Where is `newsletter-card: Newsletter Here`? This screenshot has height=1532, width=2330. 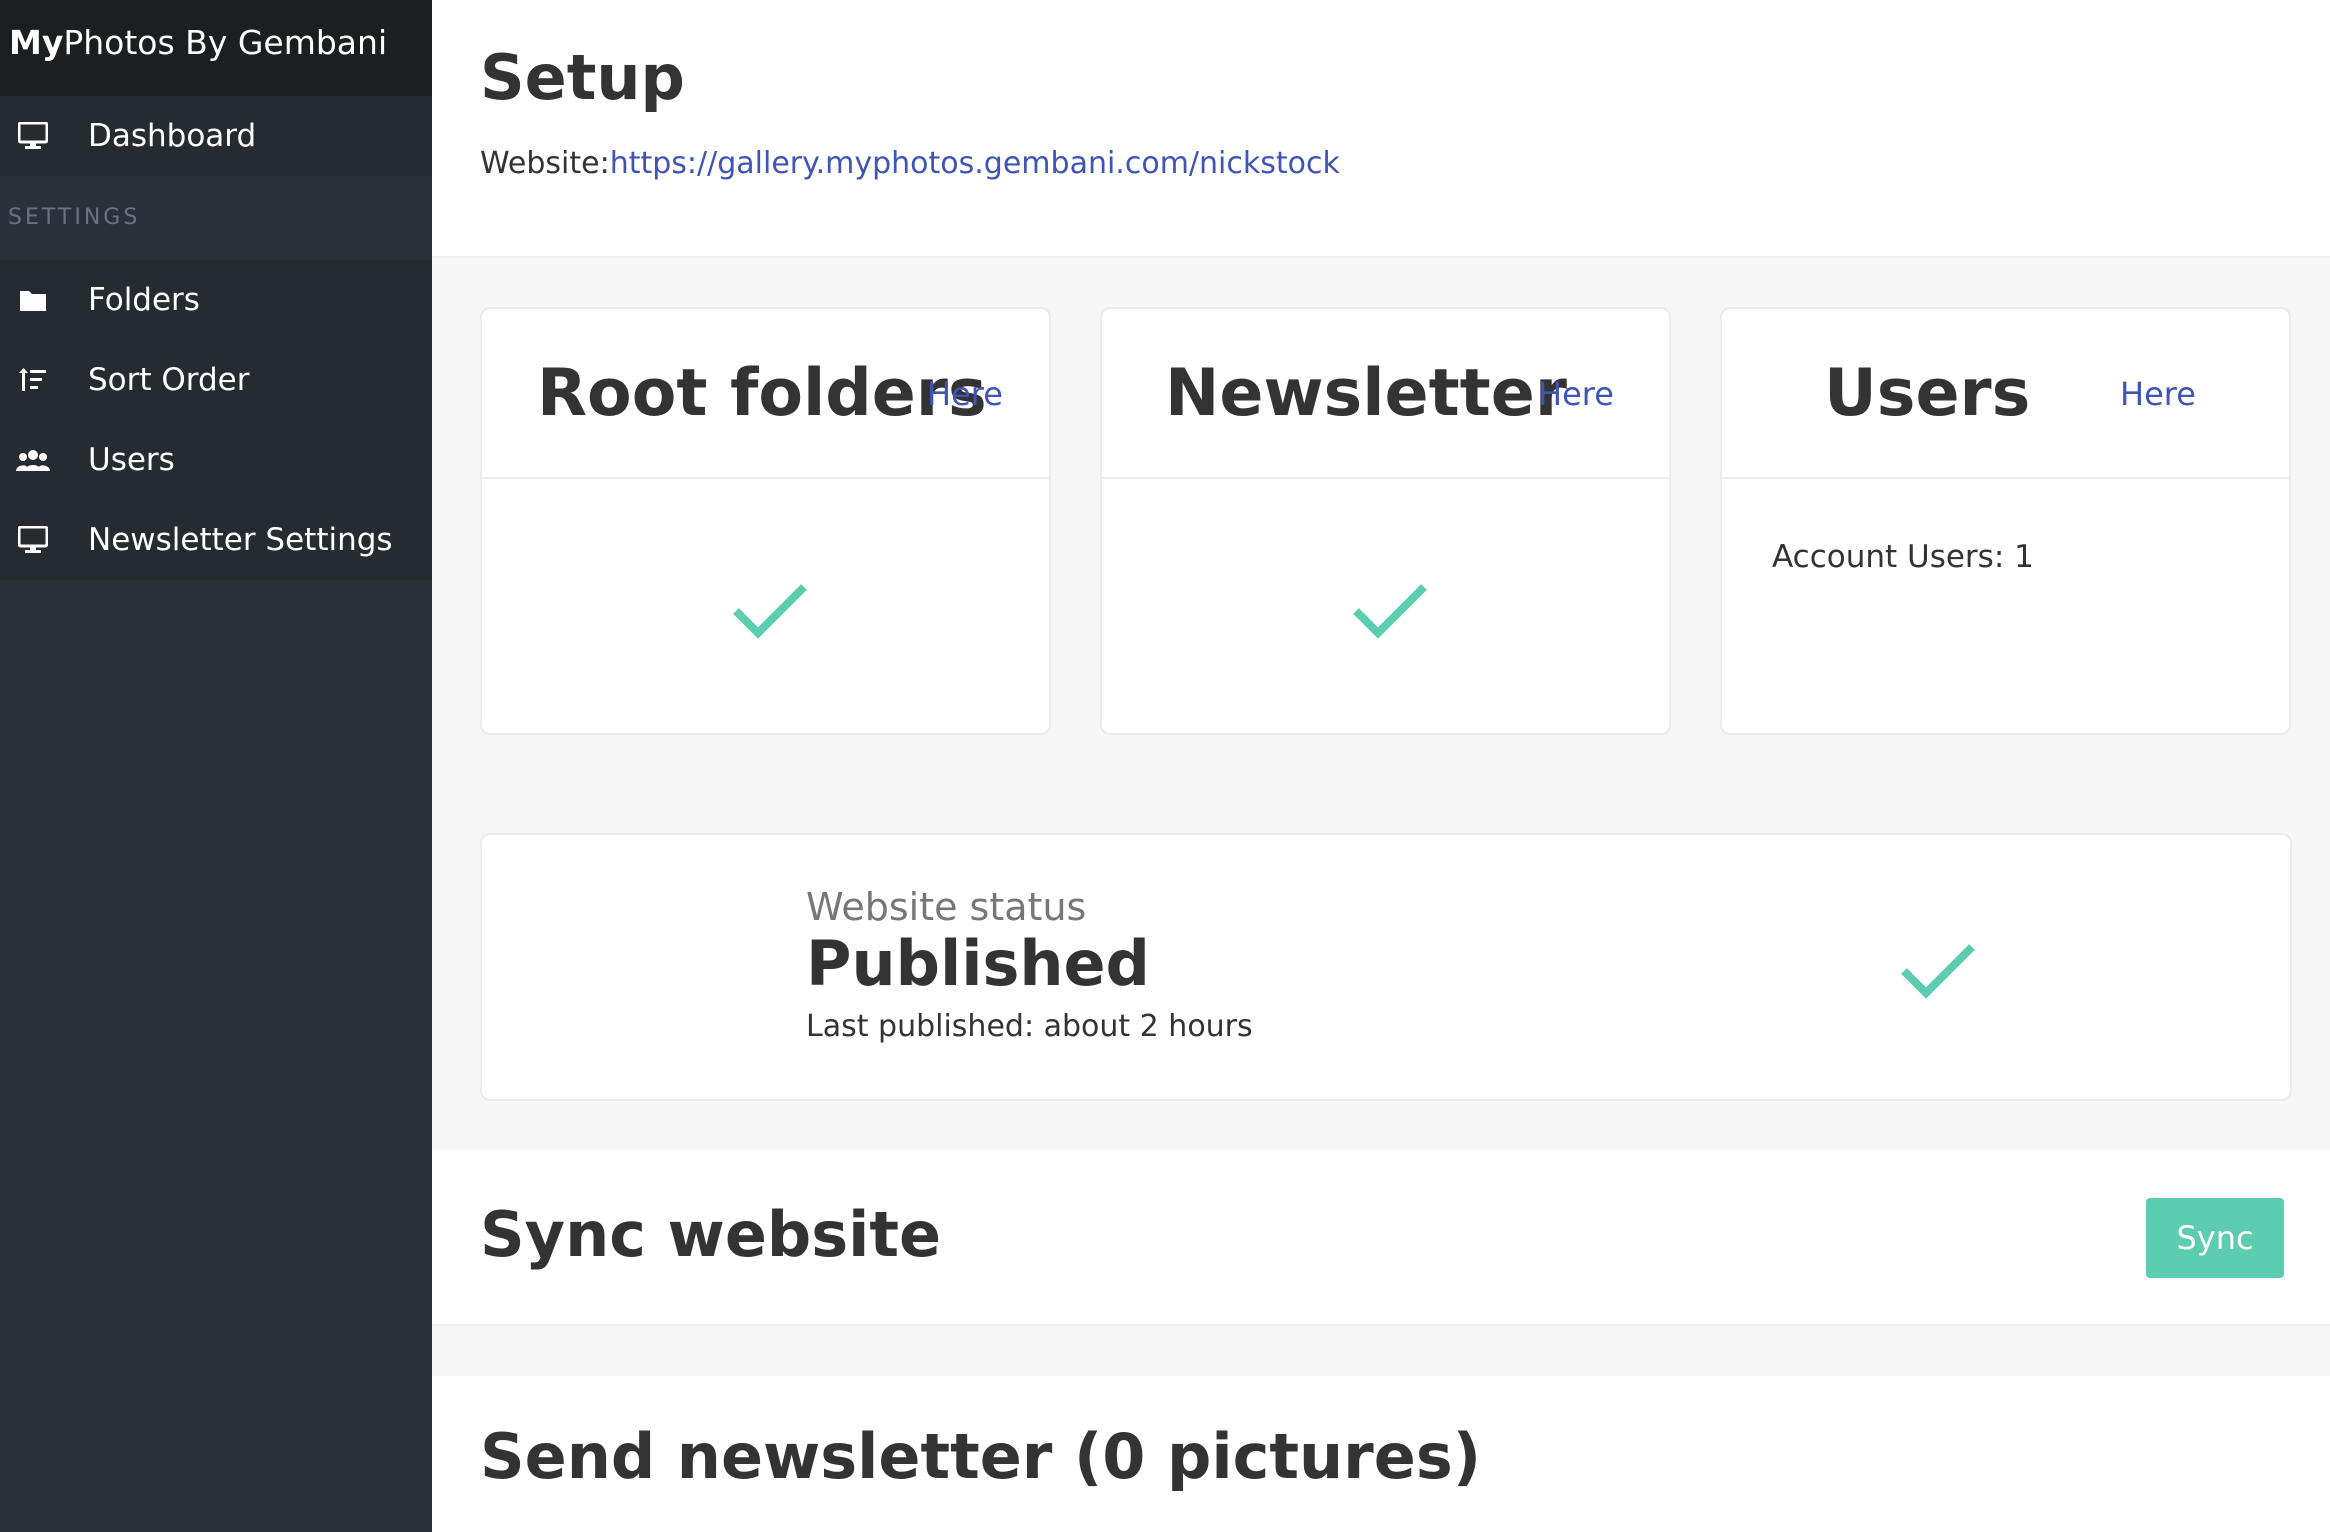
newsletter-card: Newsletter Here is located at coordinates (1385, 521).